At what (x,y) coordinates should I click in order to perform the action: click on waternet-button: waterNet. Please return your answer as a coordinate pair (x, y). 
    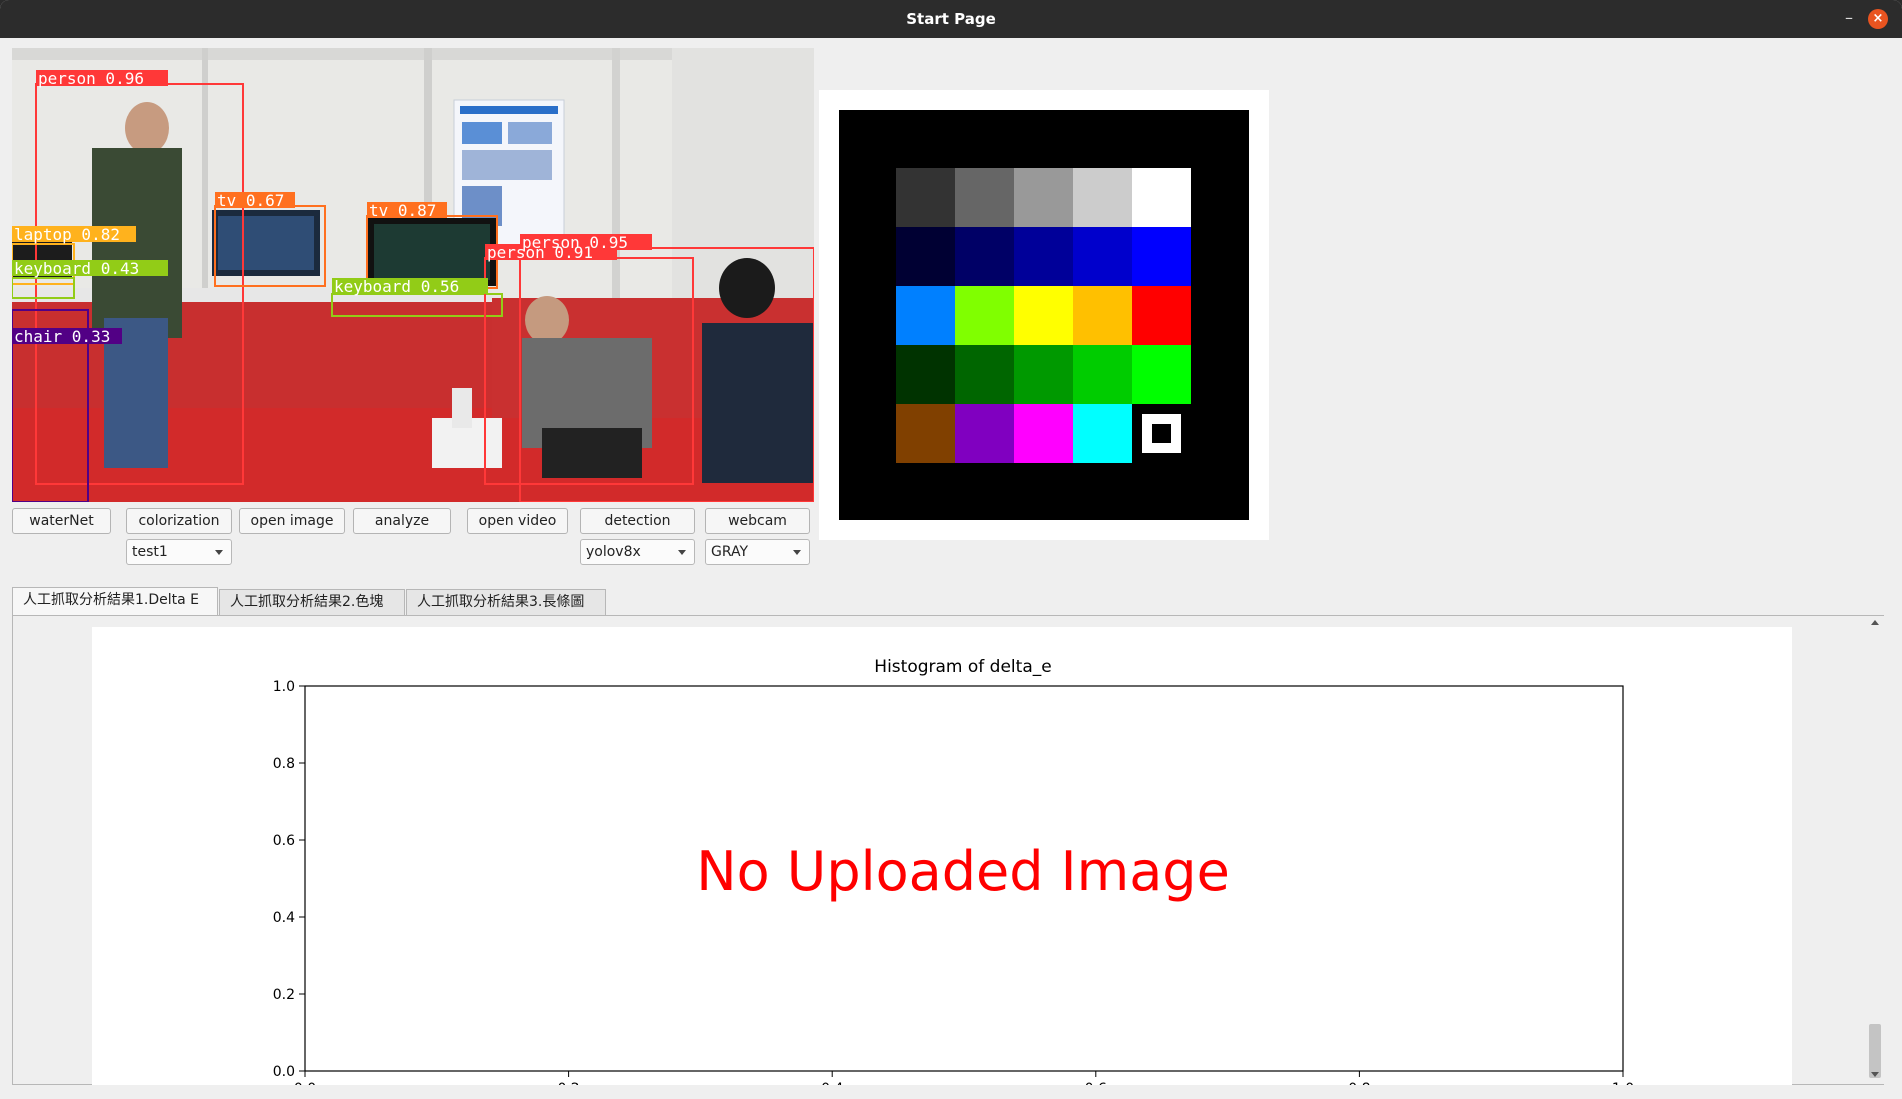
    Looking at the image, I should click on (61, 521).